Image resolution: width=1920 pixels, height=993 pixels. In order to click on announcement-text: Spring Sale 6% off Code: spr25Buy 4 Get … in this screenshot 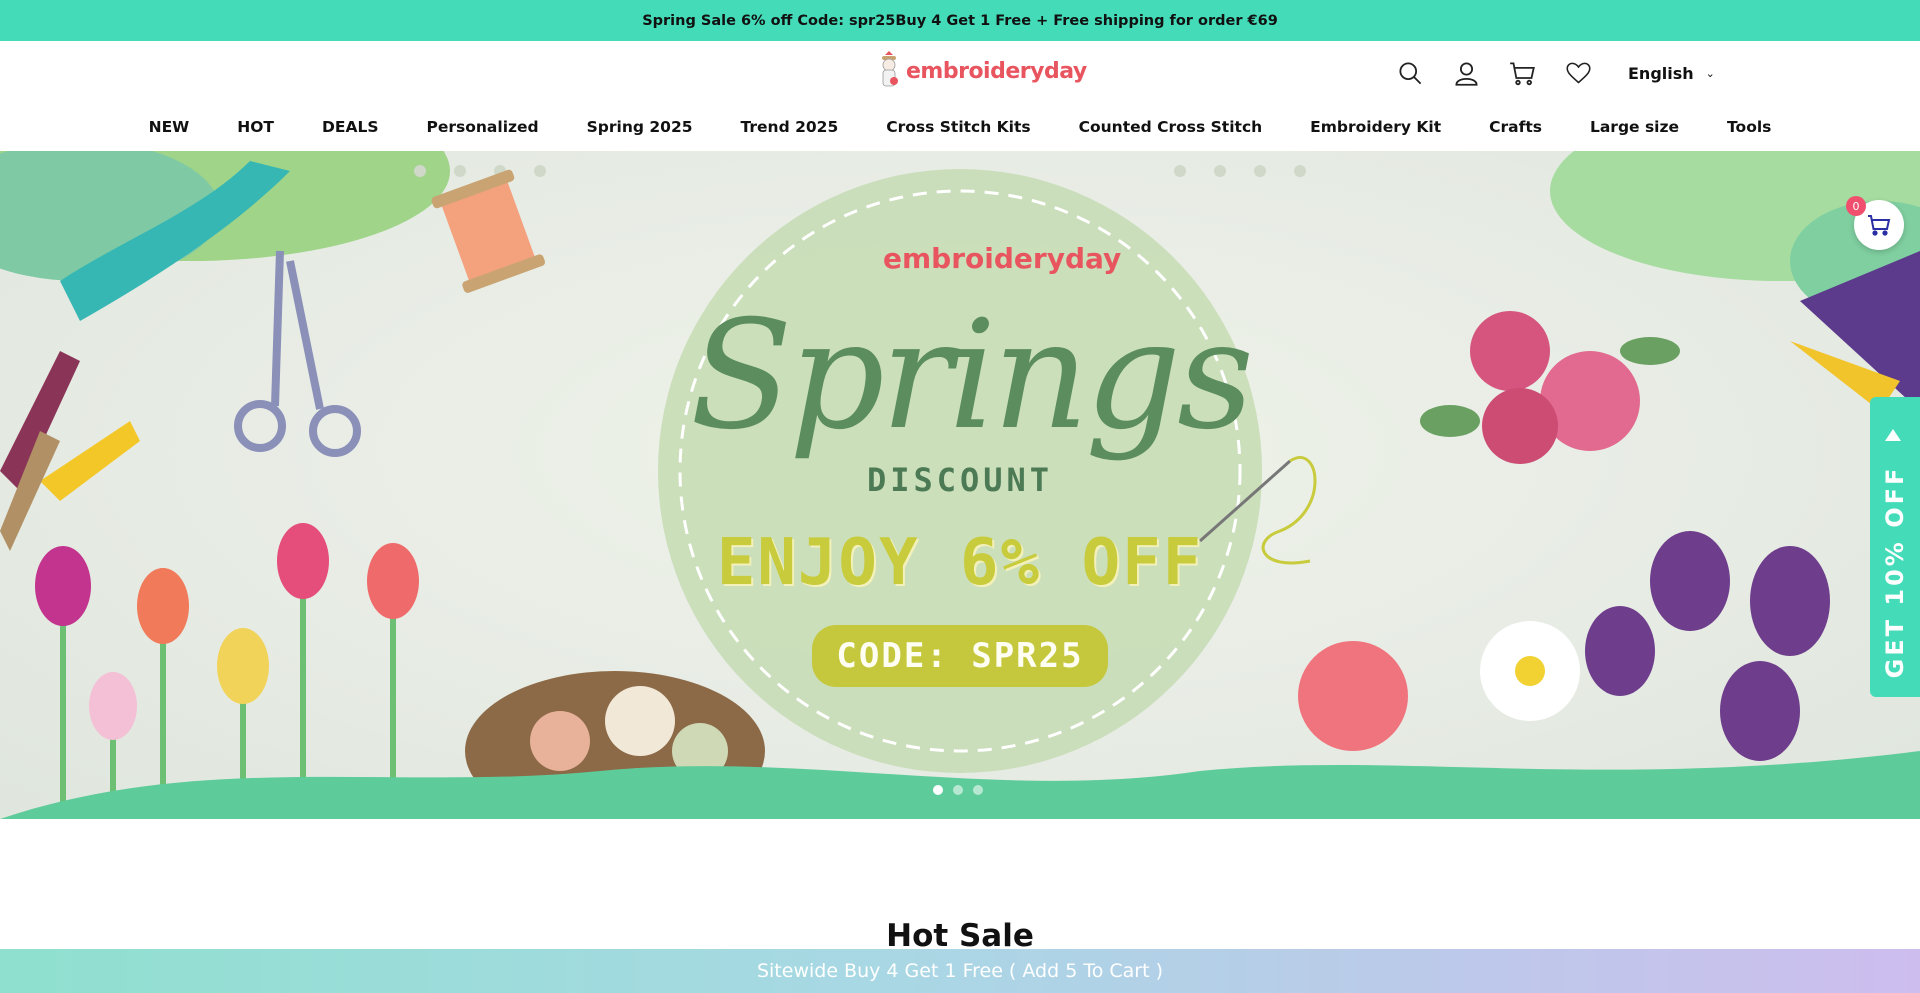, I will do `click(960, 20)`.